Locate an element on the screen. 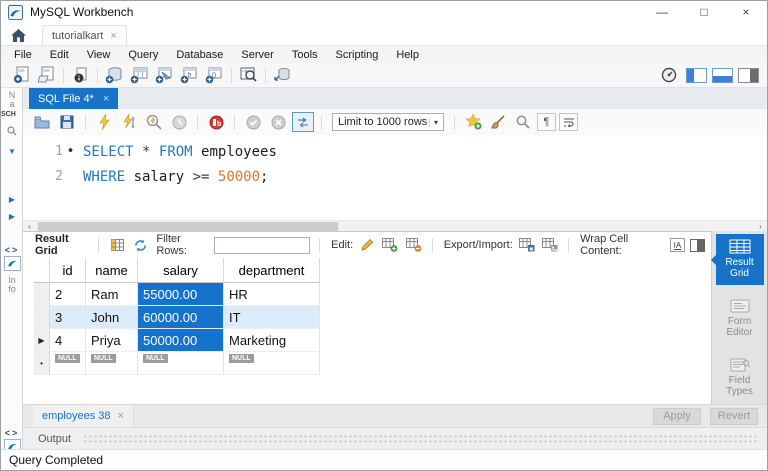 The image size is (768, 471). create-table-icon is located at coordinates (139, 75).